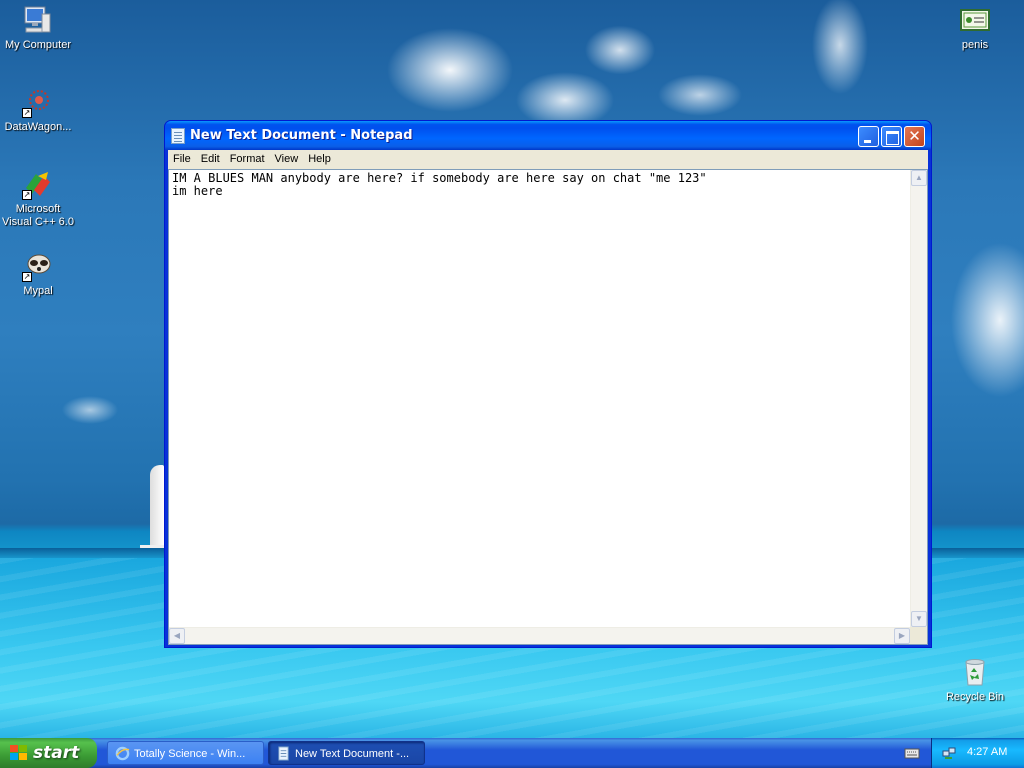 The image size is (1024, 768). I want to click on sailboat-sail, so click(157, 505).